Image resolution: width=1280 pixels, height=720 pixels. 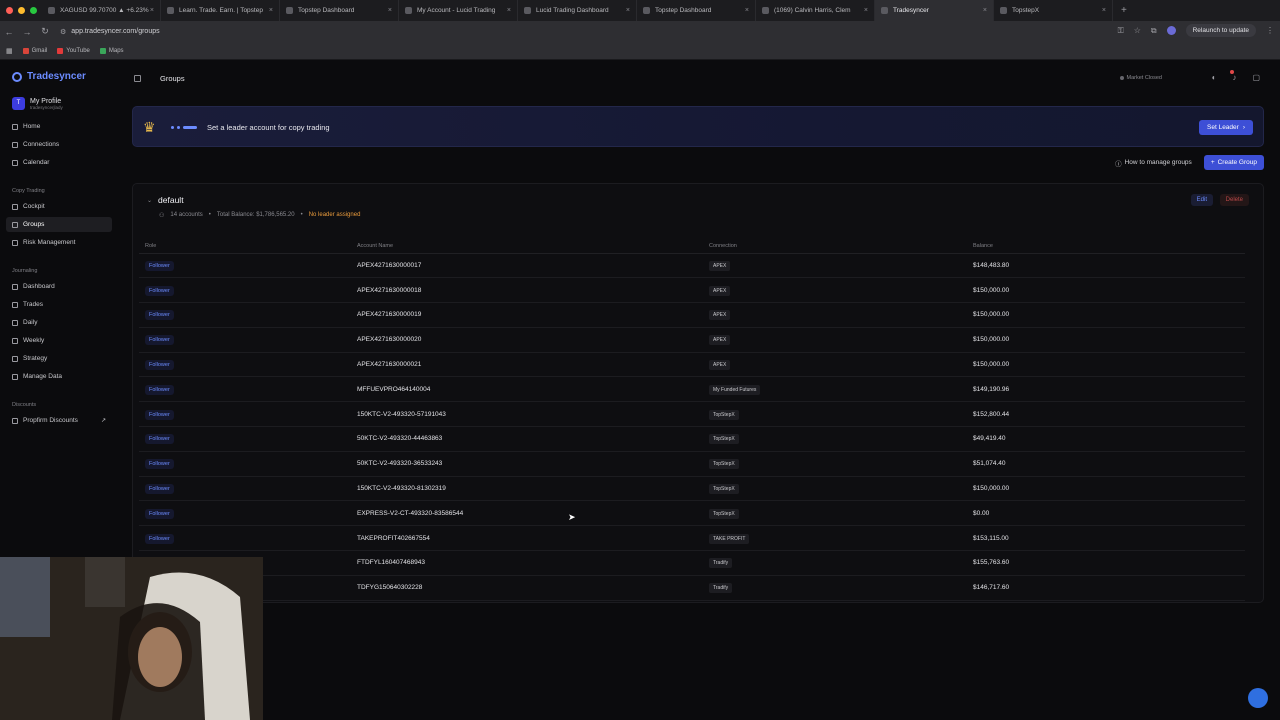 I want to click on column-header-account: Account Name, so click(x=527, y=247).